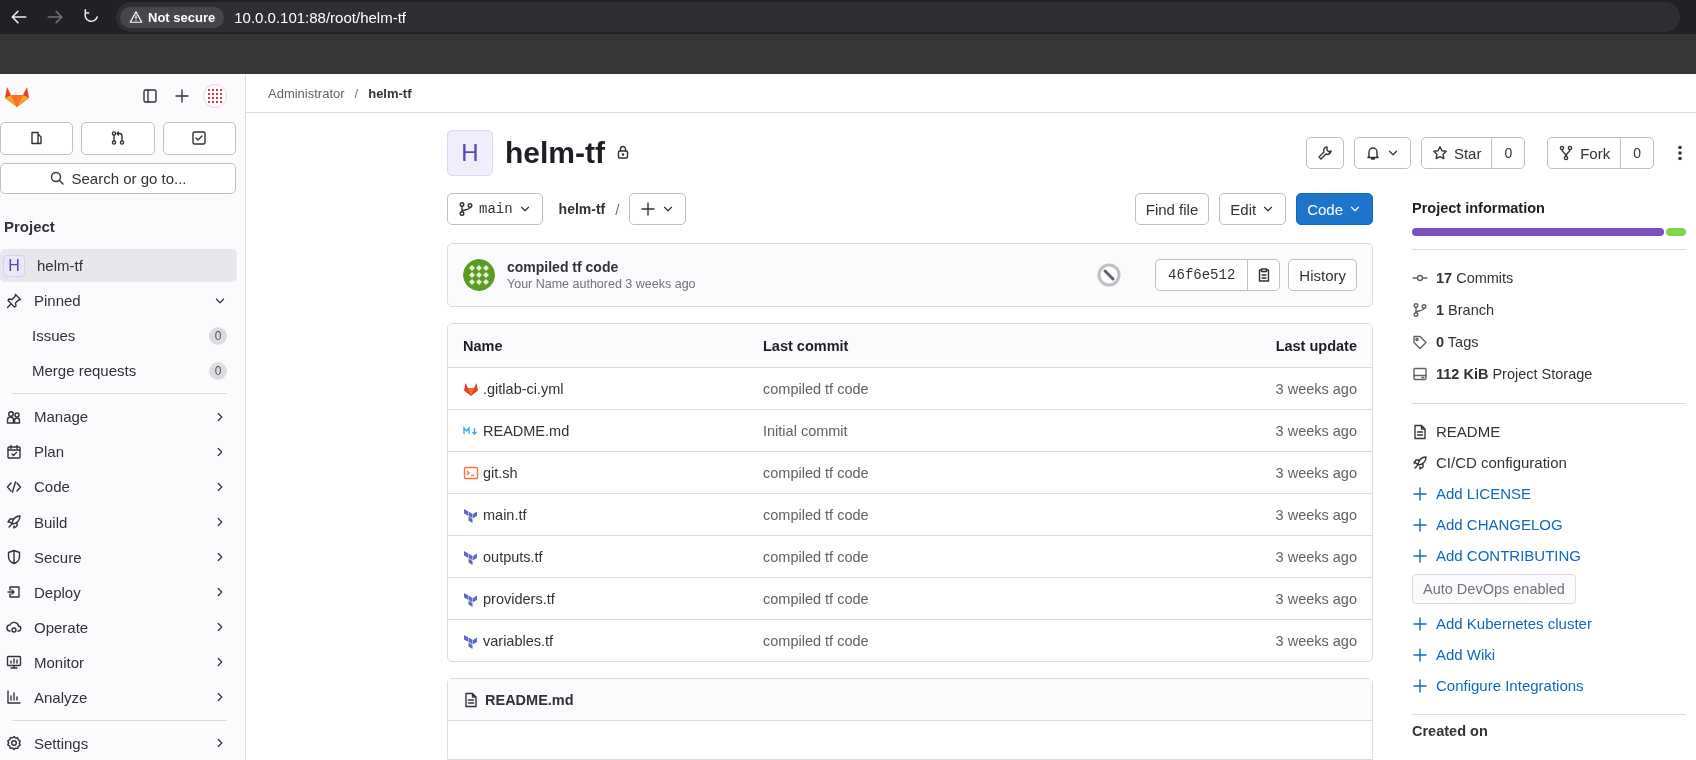  Describe the element at coordinates (613, 598) in the screenshot. I see `file-link: providers.tf` at that location.